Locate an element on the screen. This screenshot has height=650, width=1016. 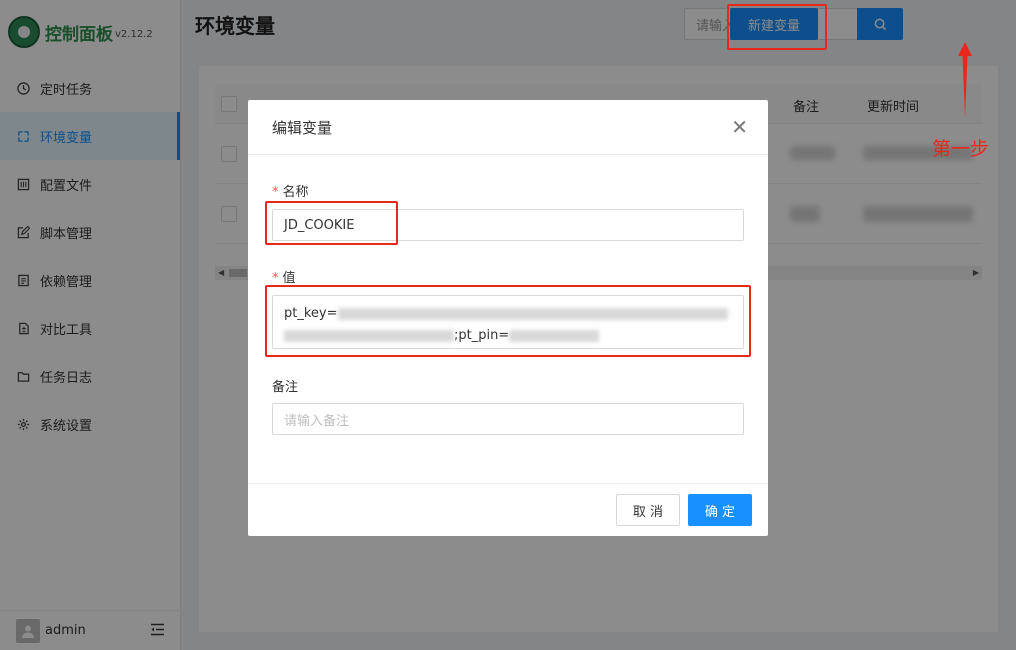
close-icon: ✕ is located at coordinates (739, 127).